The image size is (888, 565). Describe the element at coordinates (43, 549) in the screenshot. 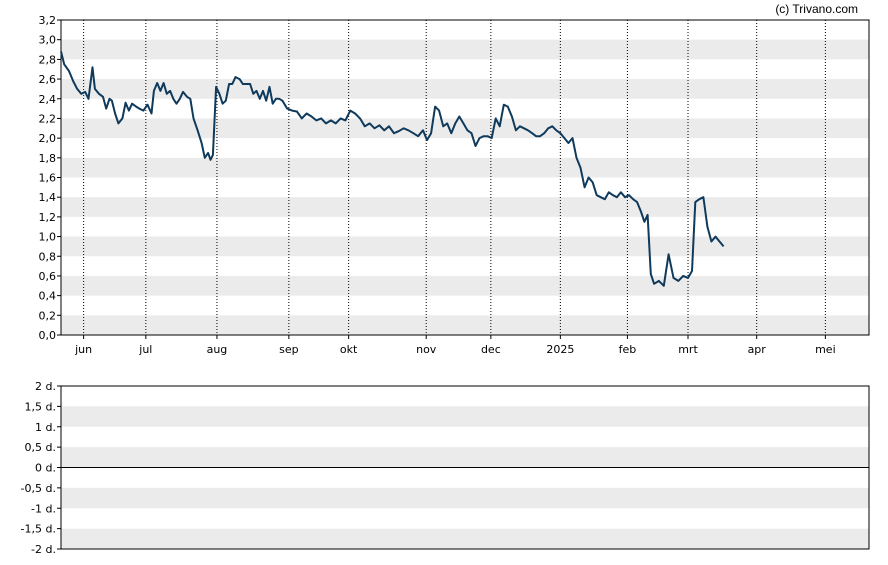

I see `dividend-ytick-label: -2 d.` at that location.